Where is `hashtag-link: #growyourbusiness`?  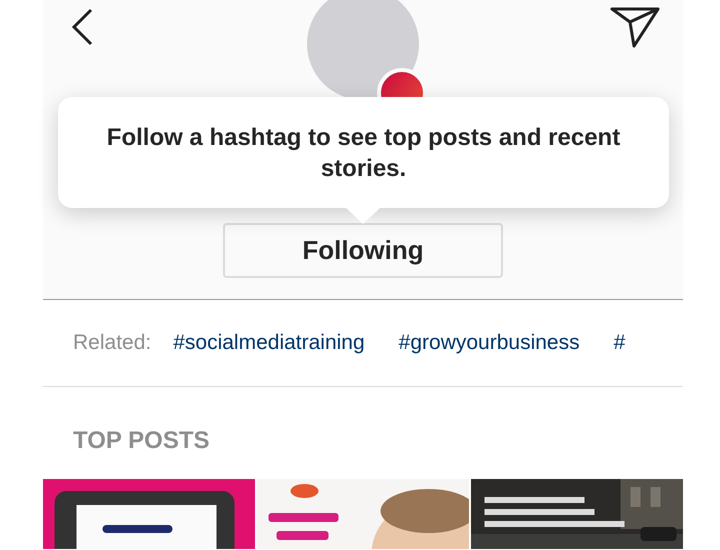 hashtag-link: #growyourbusiness is located at coordinates (489, 343).